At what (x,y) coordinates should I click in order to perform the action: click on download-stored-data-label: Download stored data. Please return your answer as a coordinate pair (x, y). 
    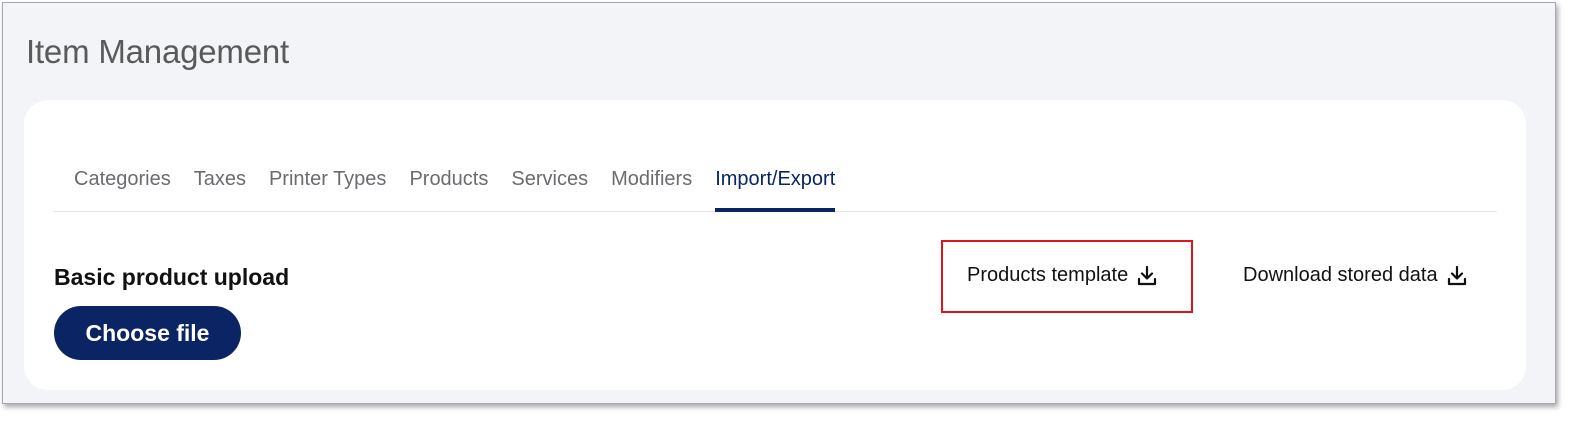
    Looking at the image, I should click on (1340, 275).